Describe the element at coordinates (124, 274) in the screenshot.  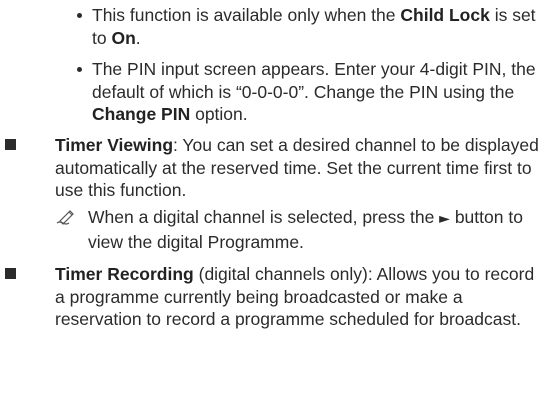
I see `bold-term: Timer Recording` at that location.